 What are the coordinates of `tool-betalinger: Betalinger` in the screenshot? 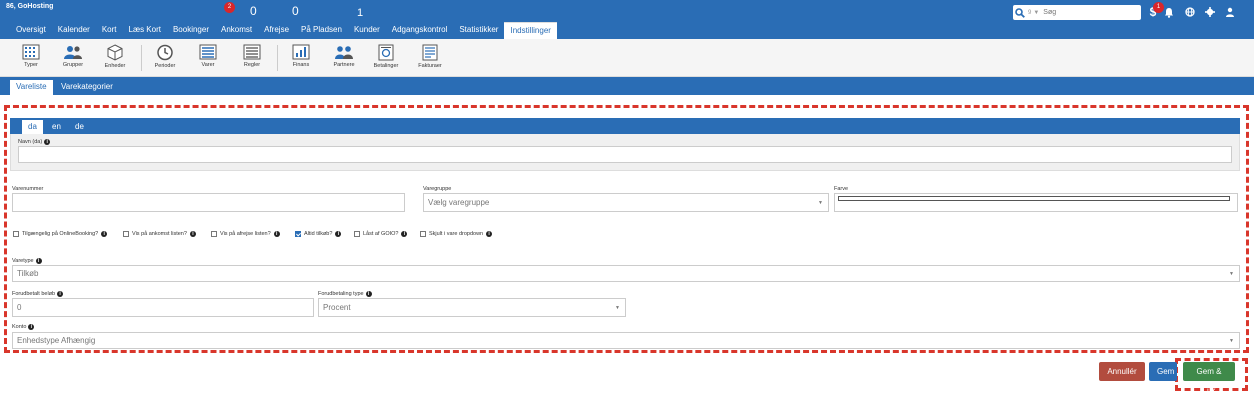 It's located at (386, 58).